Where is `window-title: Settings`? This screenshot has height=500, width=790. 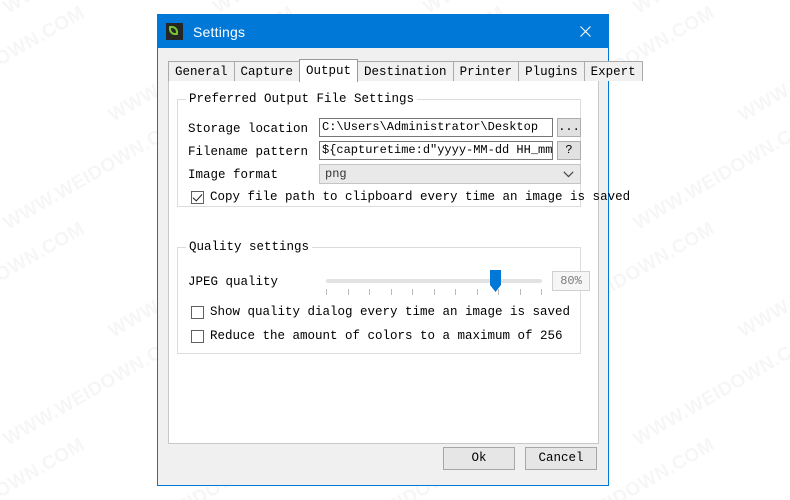
window-title: Settings is located at coordinates (219, 31).